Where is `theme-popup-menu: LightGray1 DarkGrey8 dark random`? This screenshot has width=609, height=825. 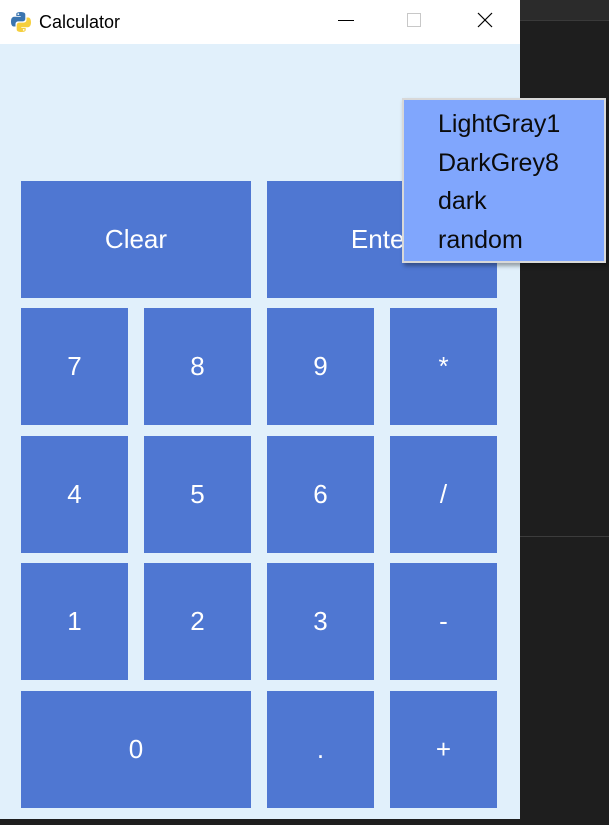 theme-popup-menu: LightGray1 DarkGrey8 dark random is located at coordinates (504, 180).